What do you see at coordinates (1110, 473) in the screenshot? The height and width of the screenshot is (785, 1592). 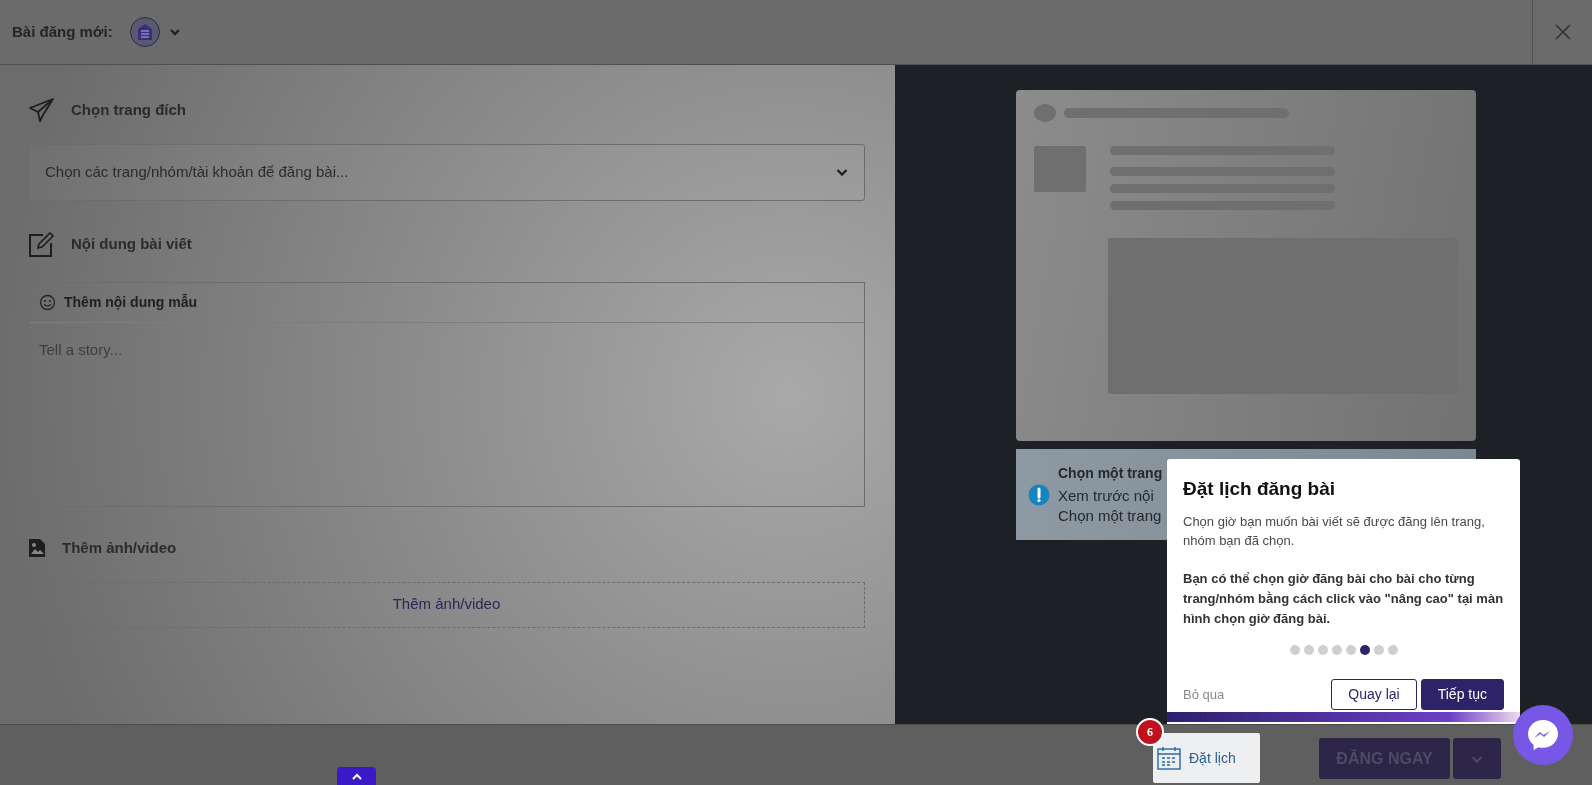 I see `alert-title: Chọn một trang` at bounding box center [1110, 473].